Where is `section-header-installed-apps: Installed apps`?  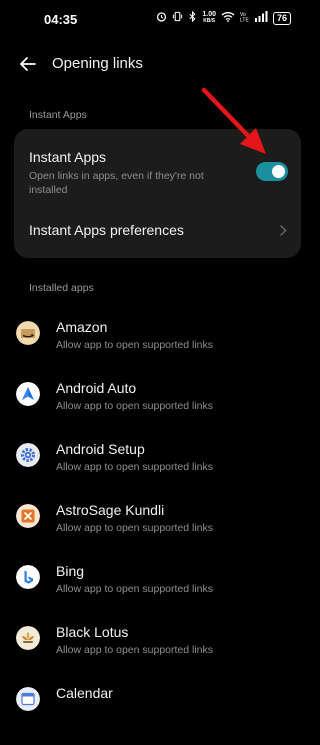
section-header-installed-apps: Installed apps is located at coordinates (61, 288).